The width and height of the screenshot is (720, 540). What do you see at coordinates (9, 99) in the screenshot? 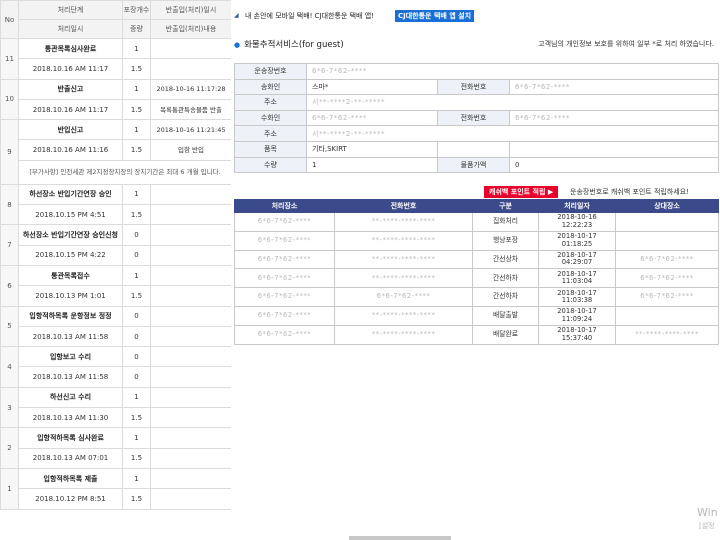
I see `history-no: 10` at bounding box center [9, 99].